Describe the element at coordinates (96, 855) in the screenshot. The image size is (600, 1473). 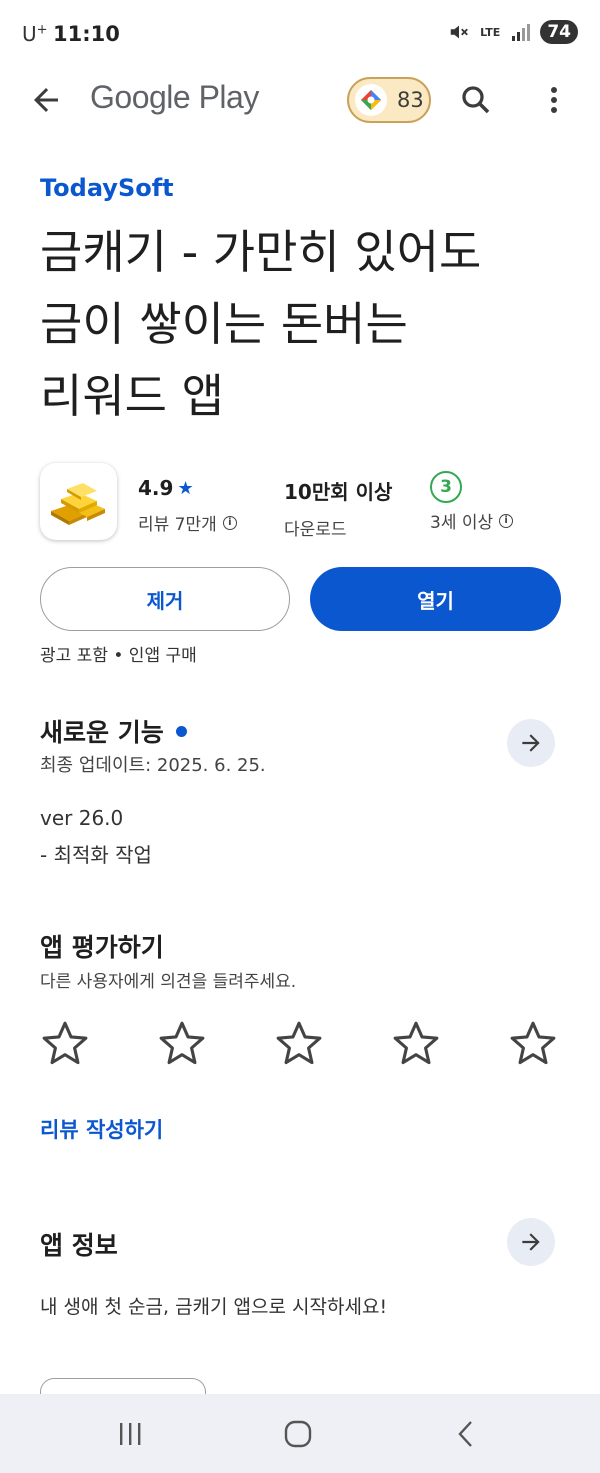
I see `release-notes: - 최적화 작업` at that location.